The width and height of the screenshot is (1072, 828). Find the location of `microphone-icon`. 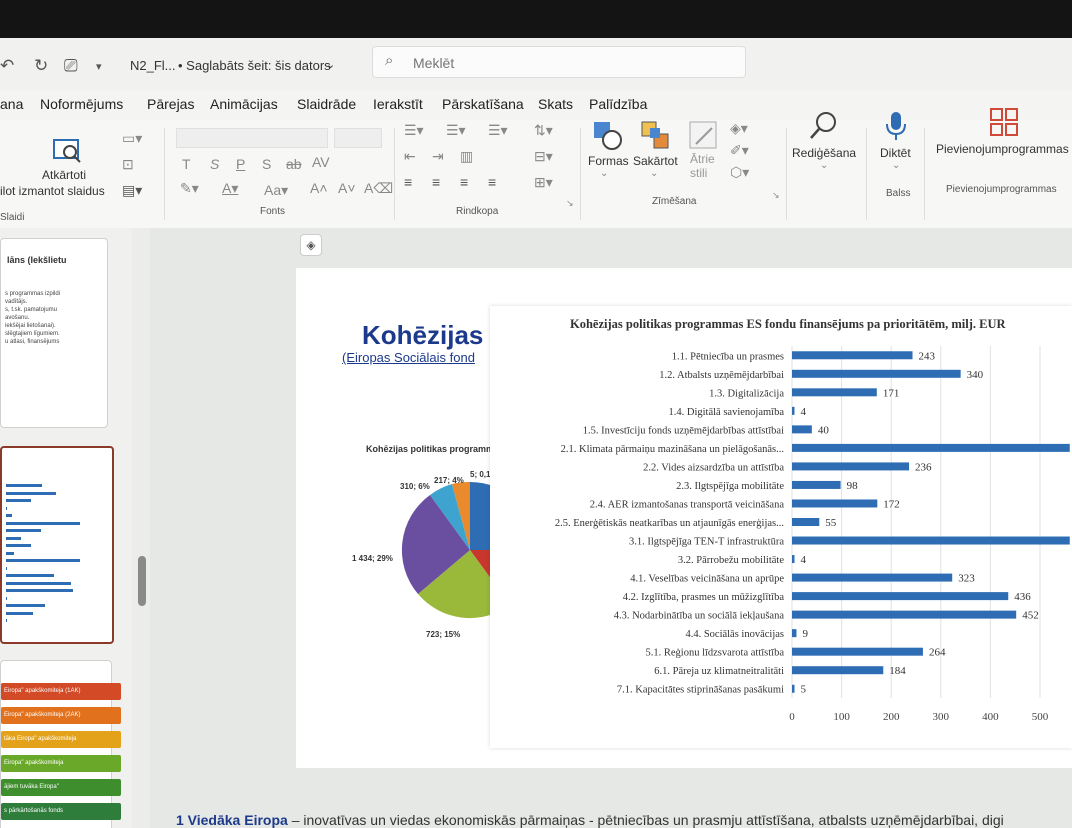

microphone-icon is located at coordinates (896, 126).